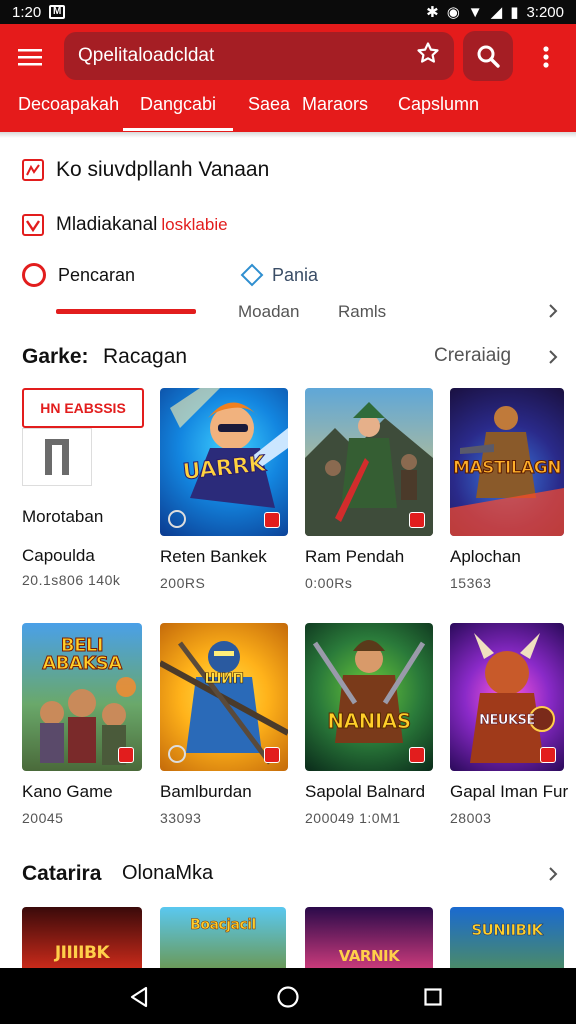  What do you see at coordinates (224, 697) in the screenshot?
I see `game-thumbnail: ШИП` at bounding box center [224, 697].